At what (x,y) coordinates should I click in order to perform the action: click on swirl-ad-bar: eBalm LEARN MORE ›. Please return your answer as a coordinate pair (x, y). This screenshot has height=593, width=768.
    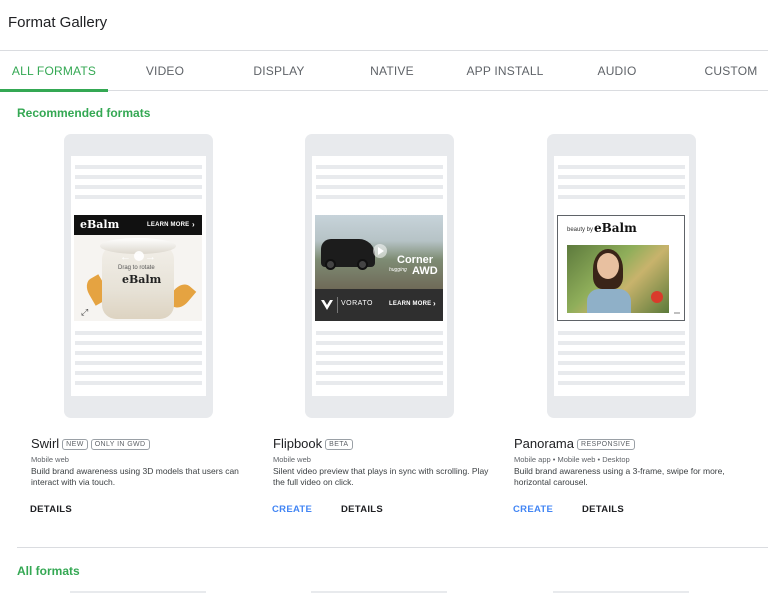
    Looking at the image, I should click on (138, 225).